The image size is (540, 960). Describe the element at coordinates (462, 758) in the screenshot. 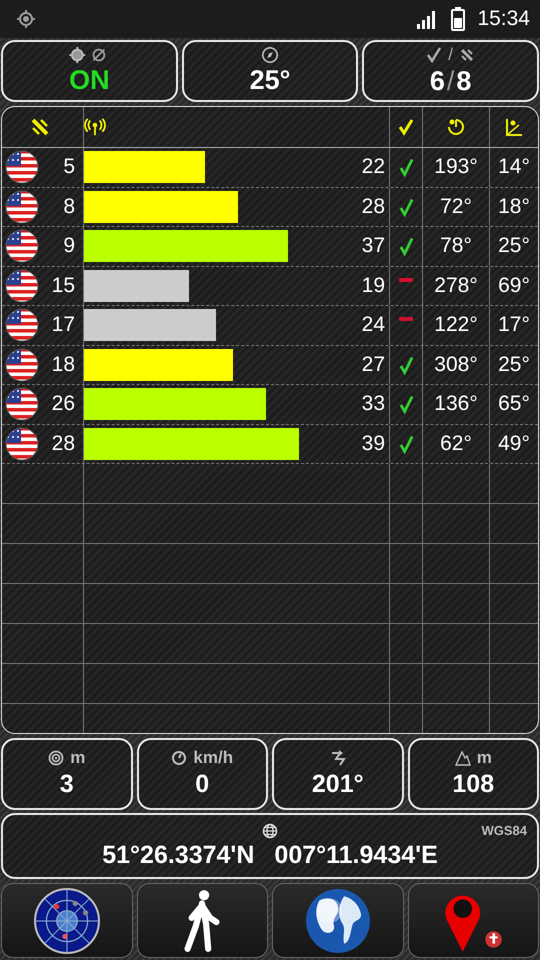

I see `mountain-icon` at that location.